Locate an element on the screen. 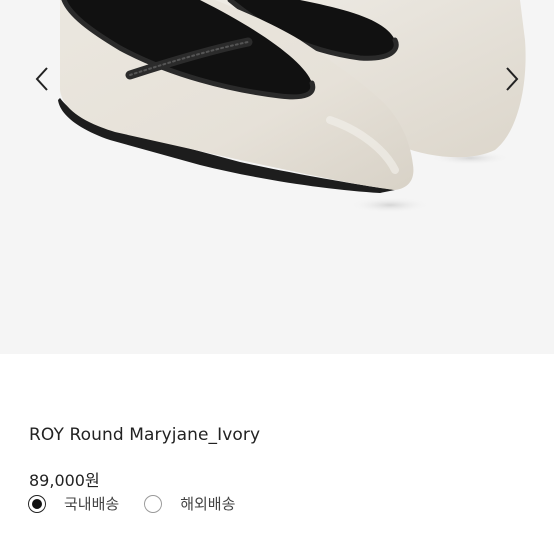 Image resolution: width=554 pixels, height=554 pixels. international-radio is located at coordinates (153, 503).